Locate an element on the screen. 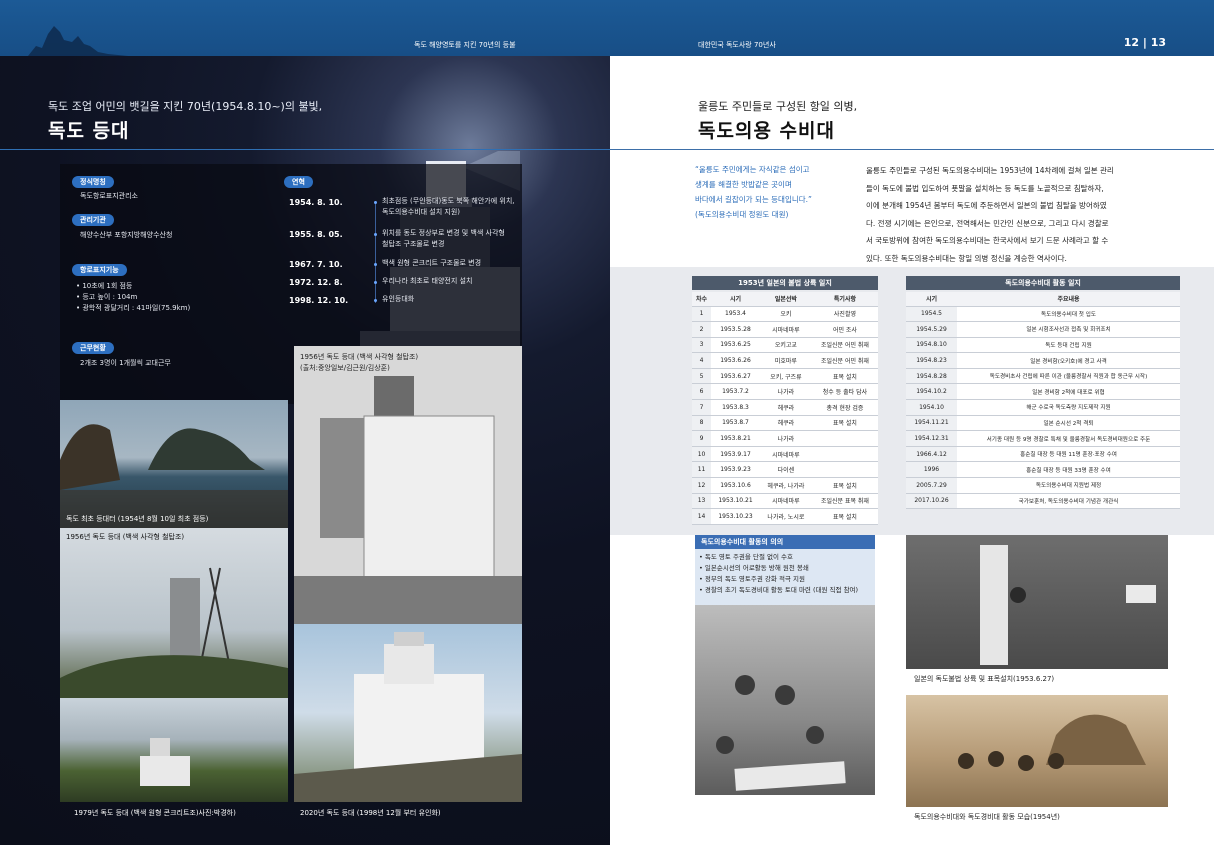 Image resolution: width=1214 pixels, height=845 pixels. agency-tag: 관리기관 is located at coordinates (93, 220).